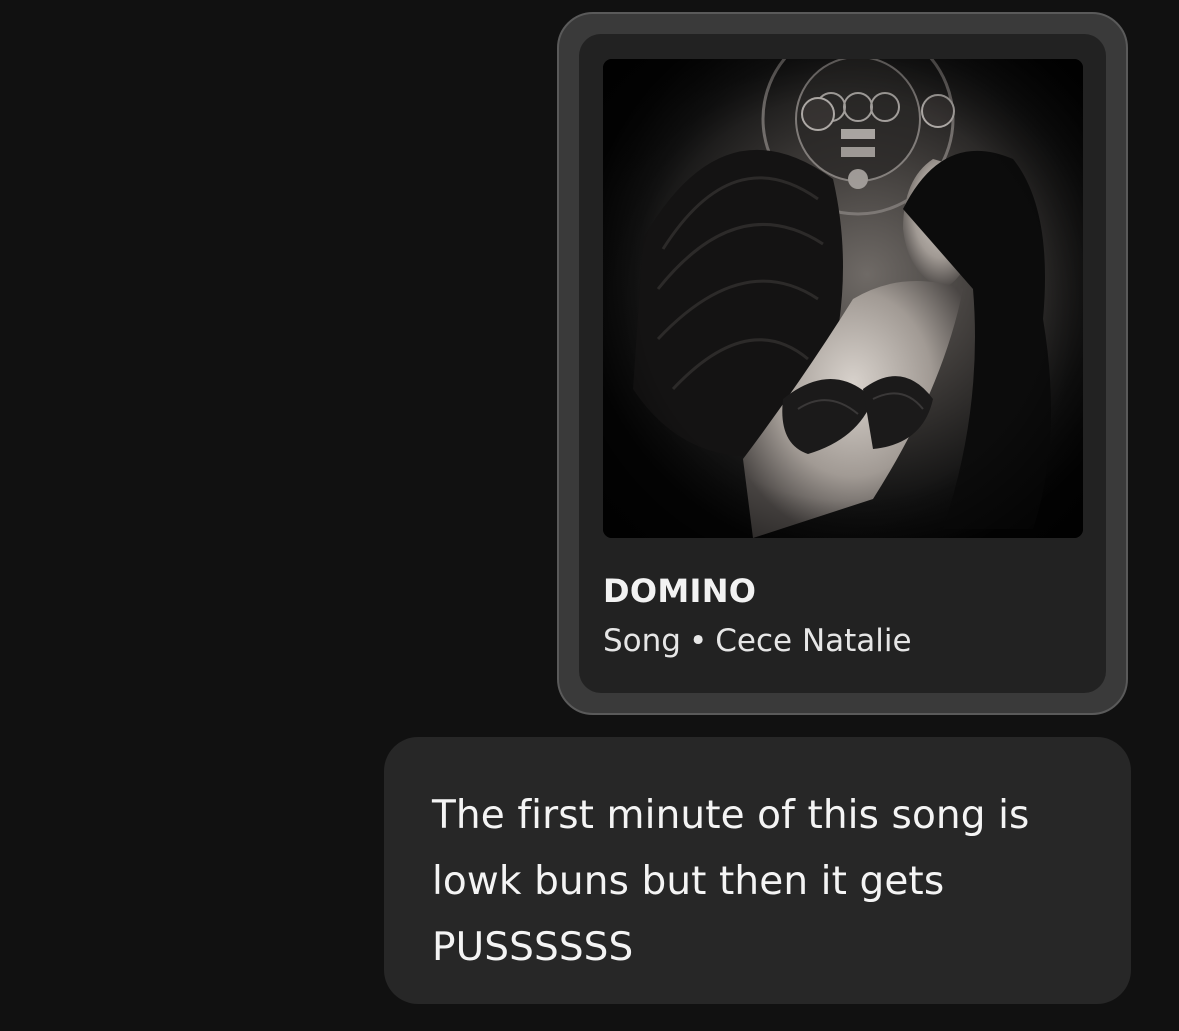  Describe the element at coordinates (680, 591) in the screenshot. I see `song-title: DOMINO` at that location.